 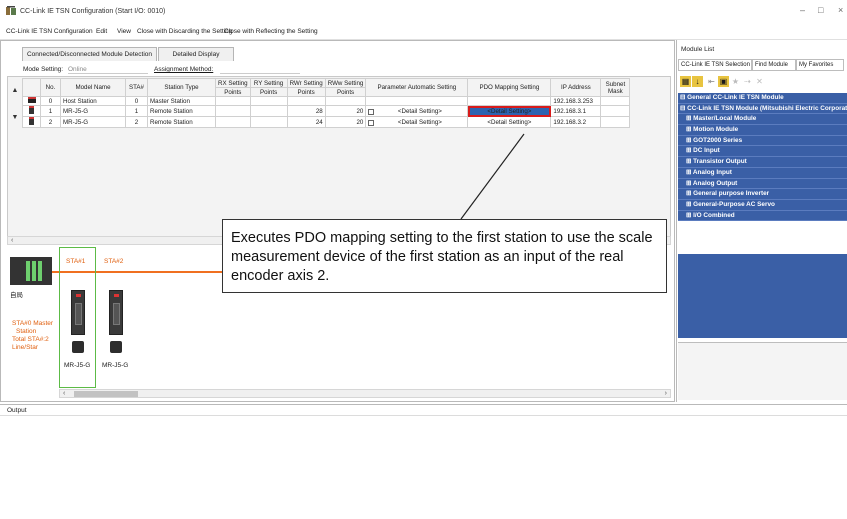 I want to click on col-ry-setting: RY Setting, so click(x=268, y=83).